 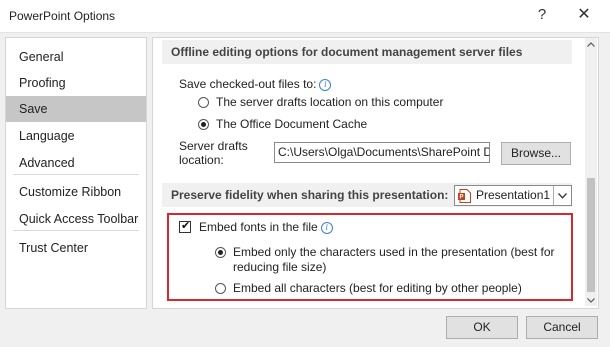 What do you see at coordinates (203, 102) in the screenshot?
I see `server-drafts-radio` at bounding box center [203, 102].